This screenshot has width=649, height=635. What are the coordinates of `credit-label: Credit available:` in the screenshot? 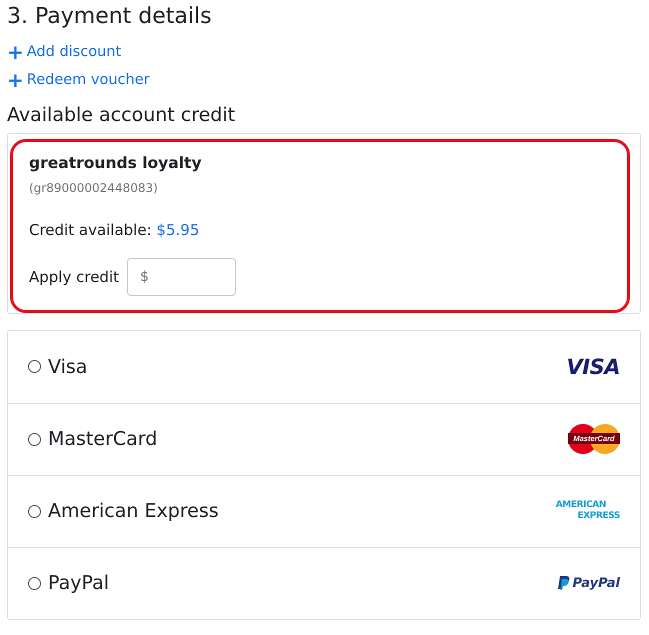 It's located at (90, 230).